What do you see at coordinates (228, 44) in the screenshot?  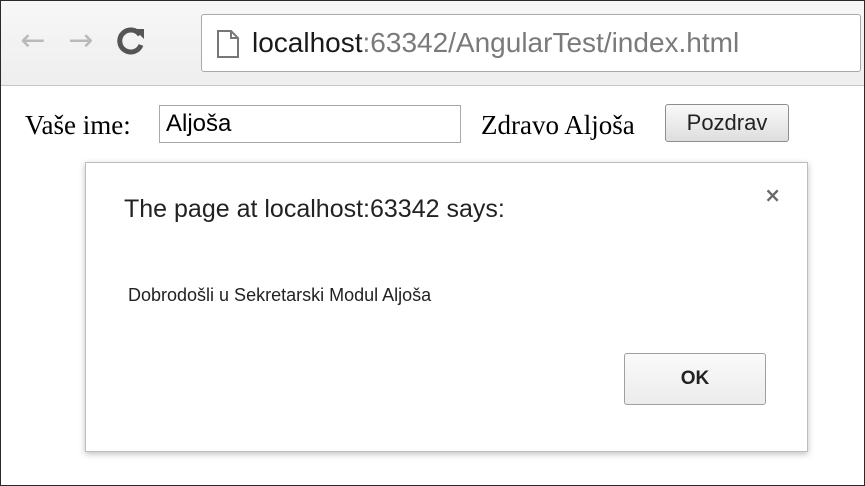 I see `document-icon` at bounding box center [228, 44].